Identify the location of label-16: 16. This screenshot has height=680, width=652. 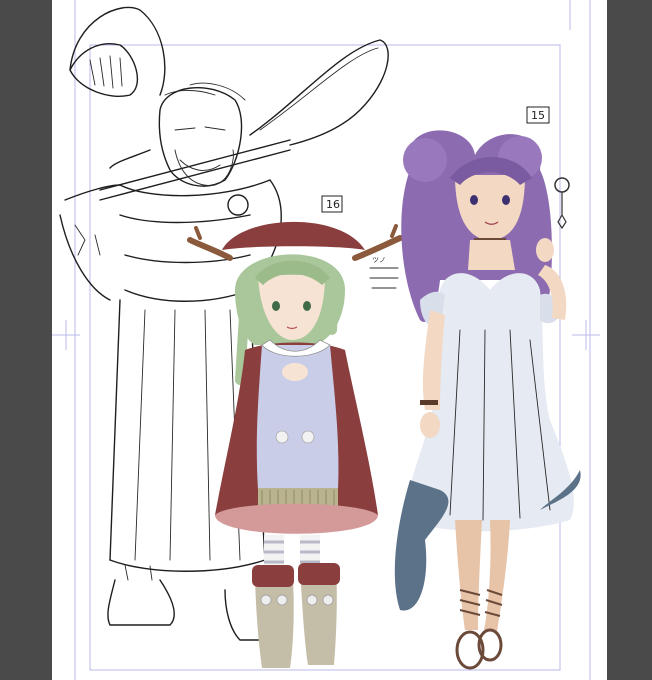
(332, 204).